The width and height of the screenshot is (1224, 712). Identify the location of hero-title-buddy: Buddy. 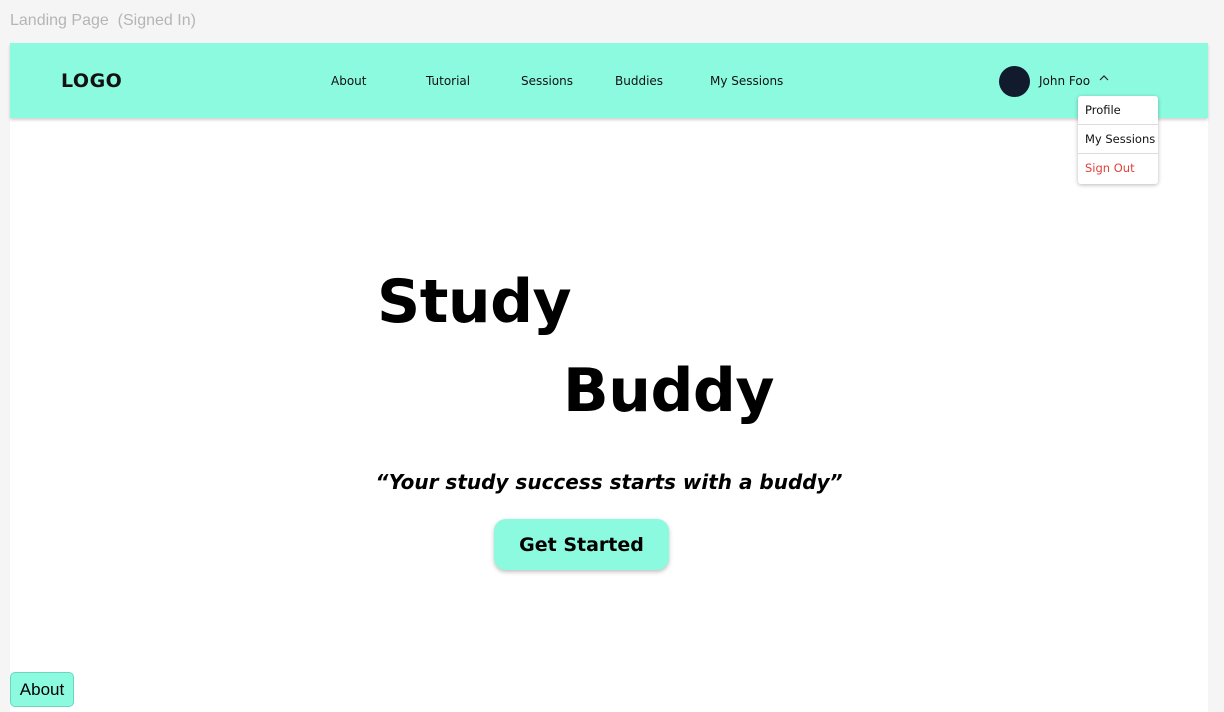
(668, 391).